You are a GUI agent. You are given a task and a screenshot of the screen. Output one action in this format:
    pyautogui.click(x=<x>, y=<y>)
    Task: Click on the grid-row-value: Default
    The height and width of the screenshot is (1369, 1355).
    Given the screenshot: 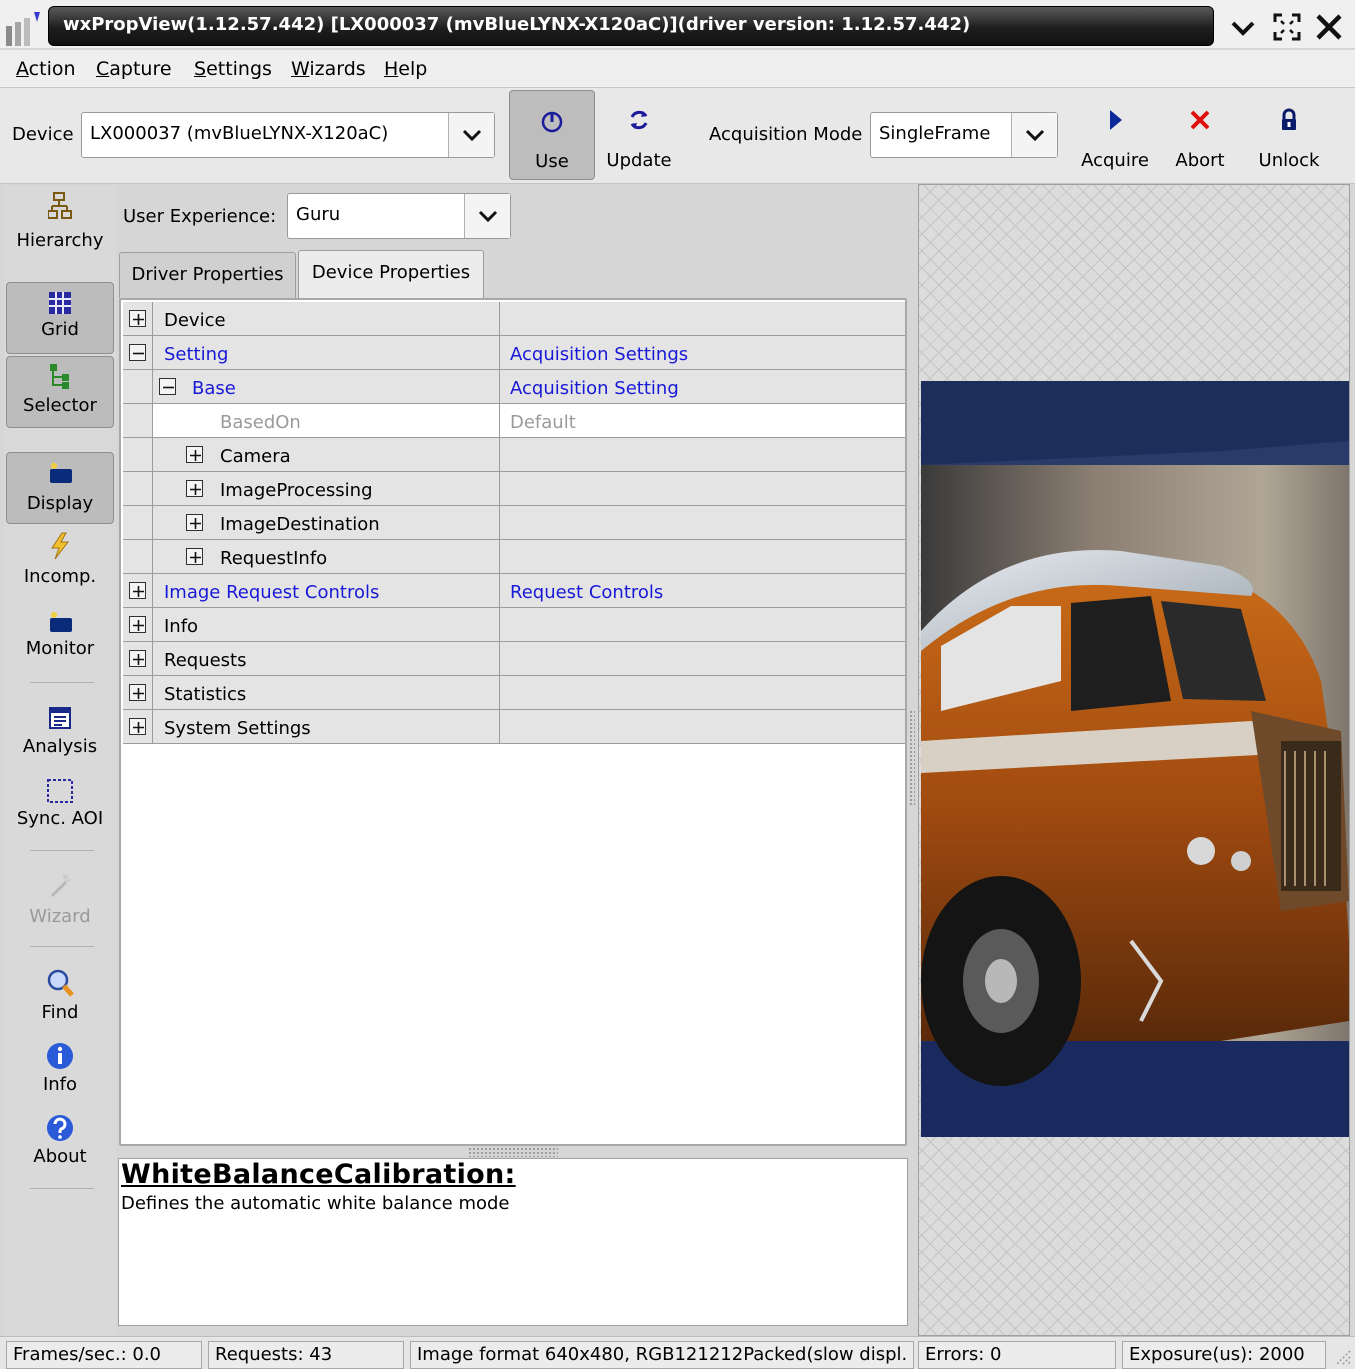 What is the action you would take?
    pyautogui.click(x=702, y=420)
    